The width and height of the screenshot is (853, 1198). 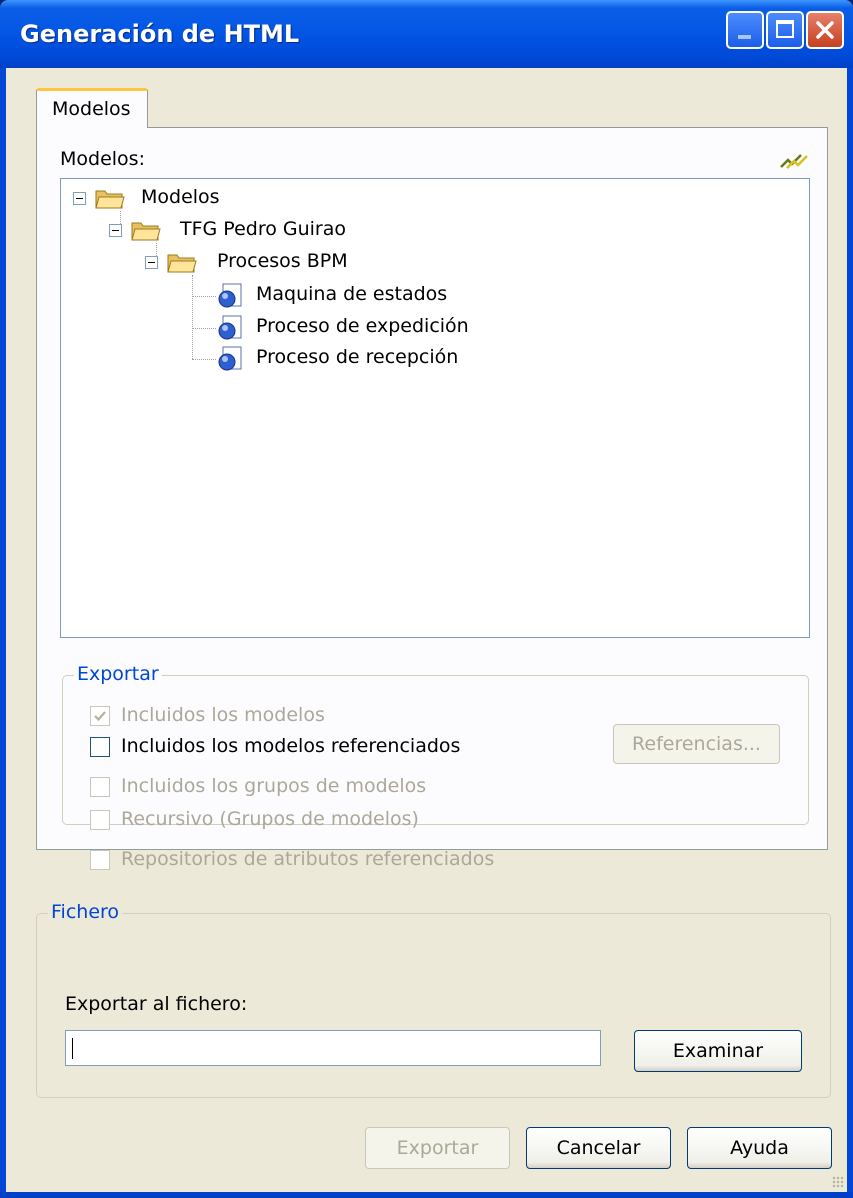 I want to click on recursive-checkbox, so click(x=100, y=820).